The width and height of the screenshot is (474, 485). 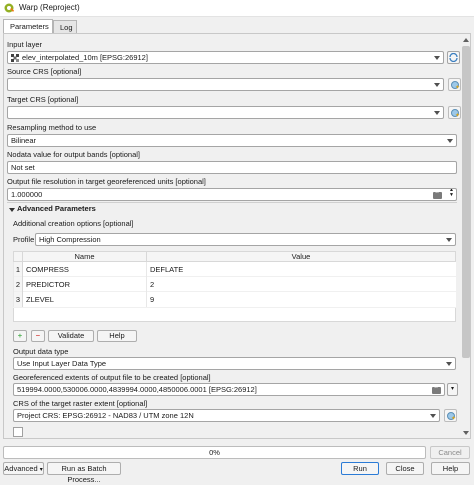 I want to click on table-row: 2 PREDICTOR 2, so click(x=234, y=284).